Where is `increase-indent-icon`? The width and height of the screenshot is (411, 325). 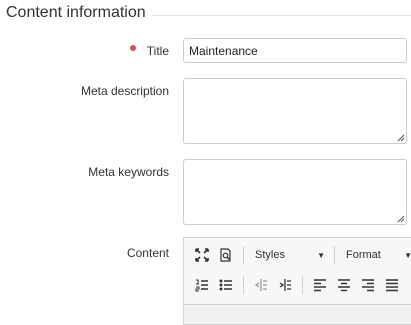 increase-indent-icon is located at coordinates (285, 285).